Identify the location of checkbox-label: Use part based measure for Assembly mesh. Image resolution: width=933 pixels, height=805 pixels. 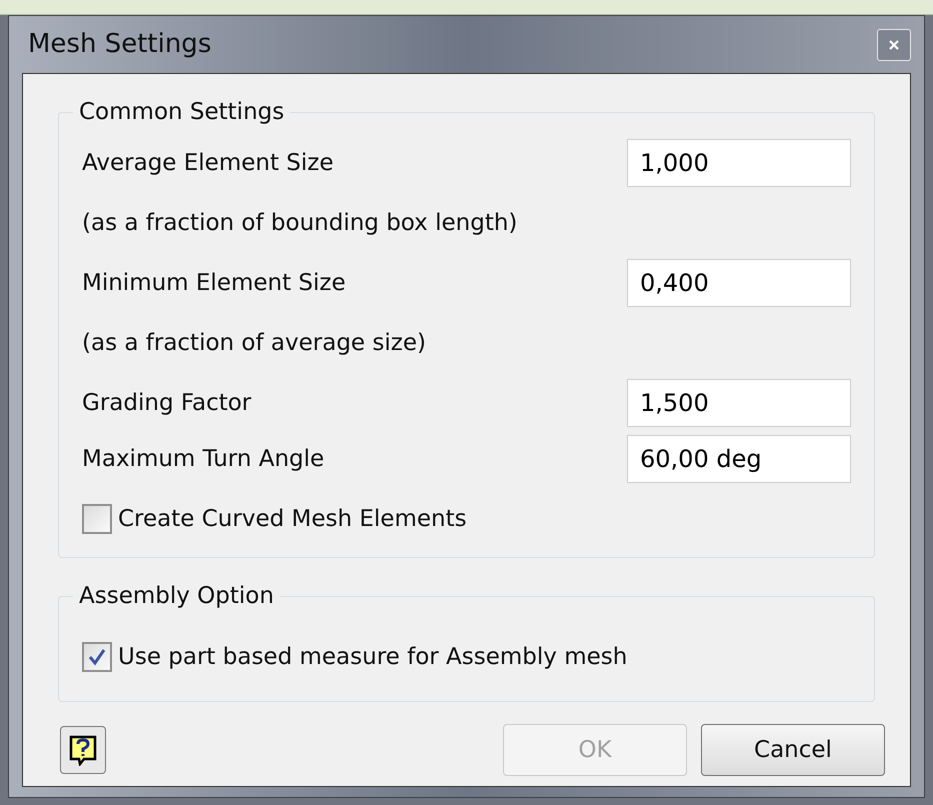
(373, 657).